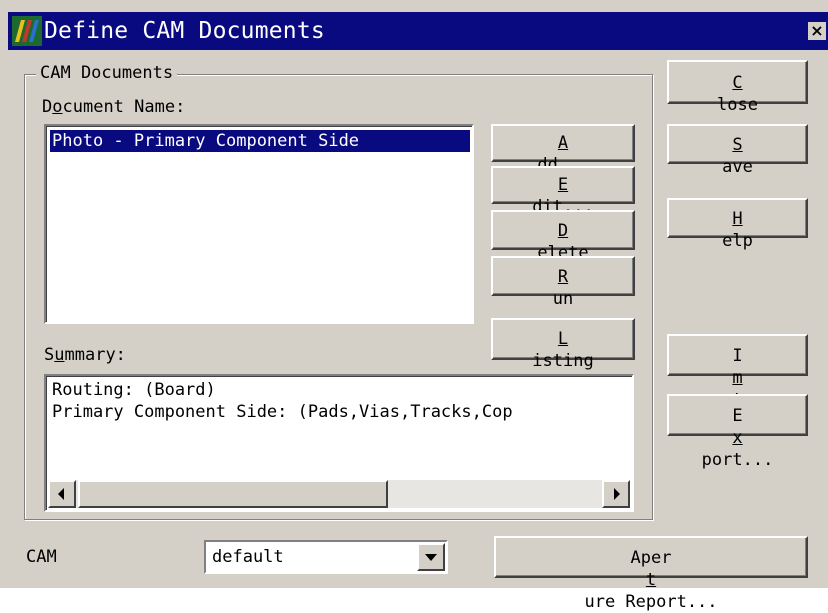 Image resolution: width=828 pixels, height=613 pixels. What do you see at coordinates (737, 87) in the screenshot?
I see `close-button: Close` at bounding box center [737, 87].